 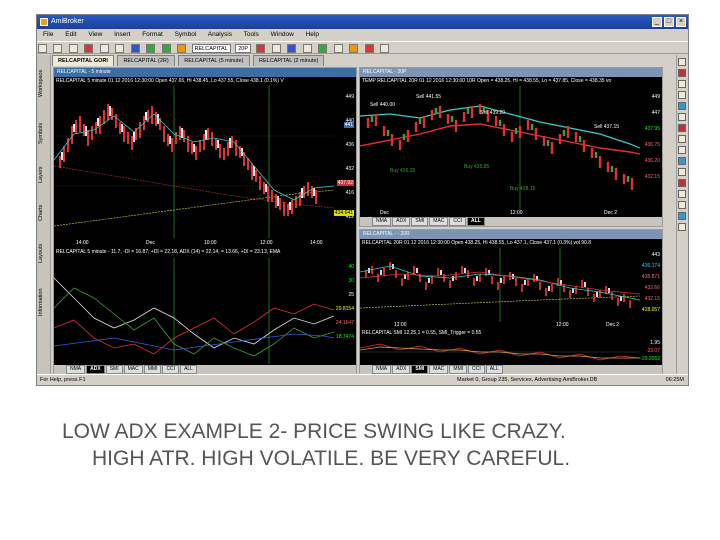 What do you see at coordinates (403, 171) in the screenshot?
I see `buy-label: Buy 436.25` at bounding box center [403, 171].